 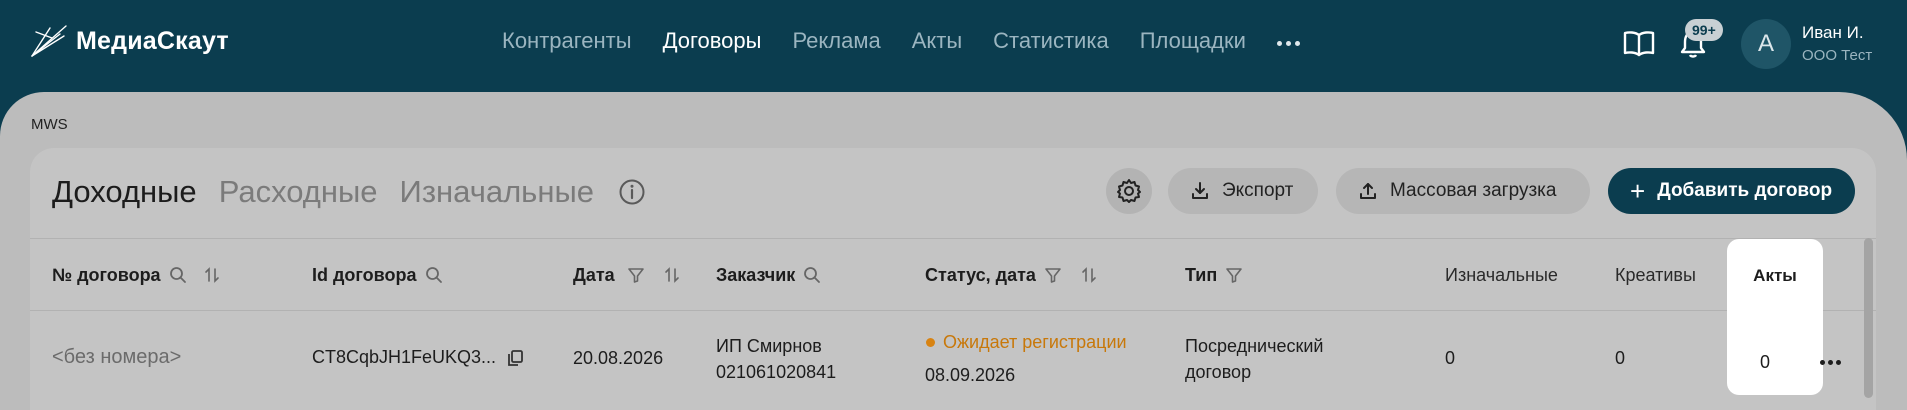 I want to click on row-more-icon, so click(x=1830, y=362).